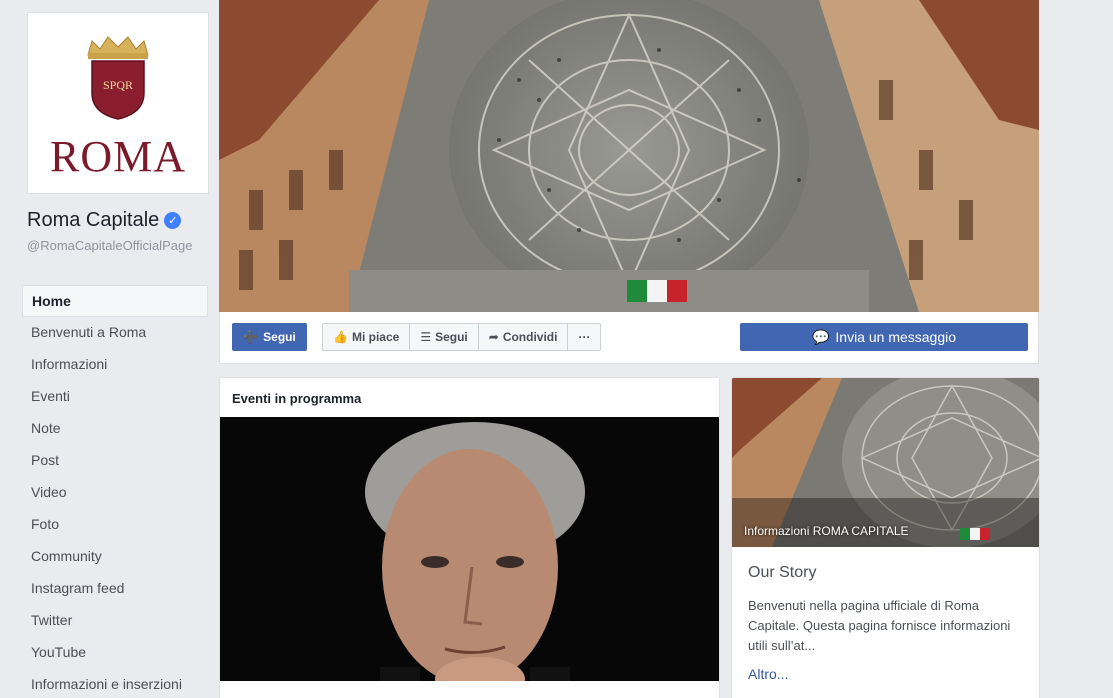 This screenshot has height=698, width=1113. Describe the element at coordinates (116, 246) in the screenshot. I see `page-handle: @RomaCapitaleOfficialPage` at that location.